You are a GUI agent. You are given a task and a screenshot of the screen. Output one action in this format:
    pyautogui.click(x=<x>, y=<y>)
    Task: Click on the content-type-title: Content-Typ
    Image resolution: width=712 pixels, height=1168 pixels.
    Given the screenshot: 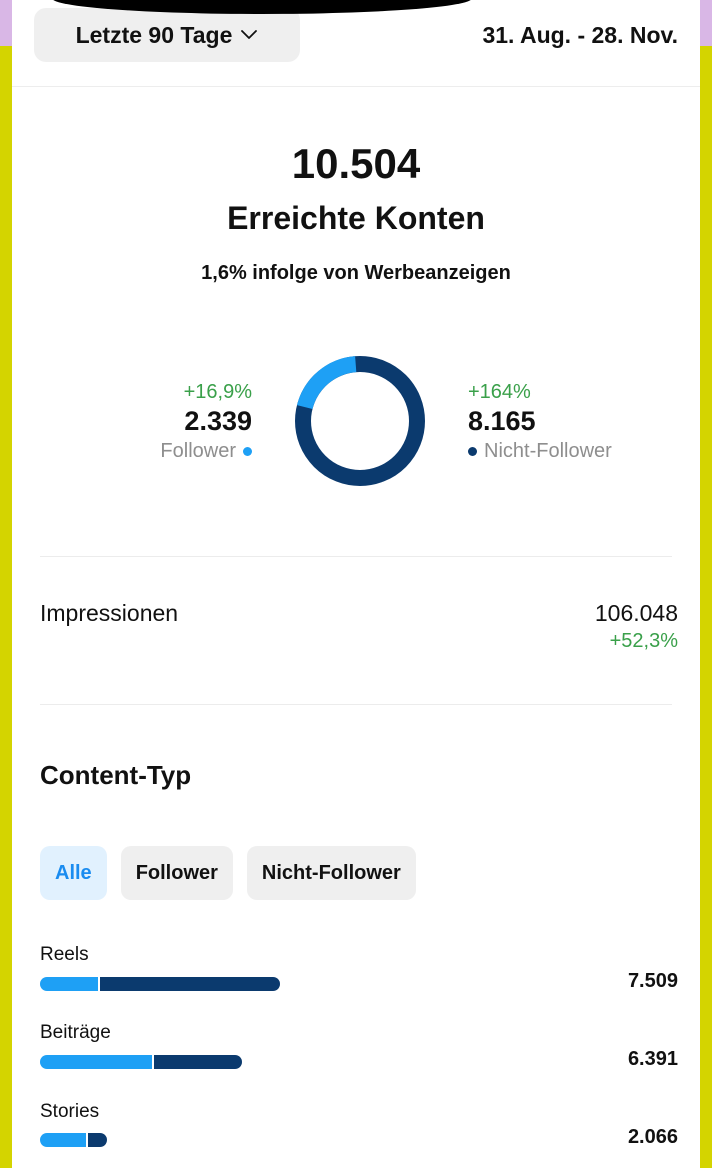 What is the action you would take?
    pyautogui.click(x=116, y=775)
    